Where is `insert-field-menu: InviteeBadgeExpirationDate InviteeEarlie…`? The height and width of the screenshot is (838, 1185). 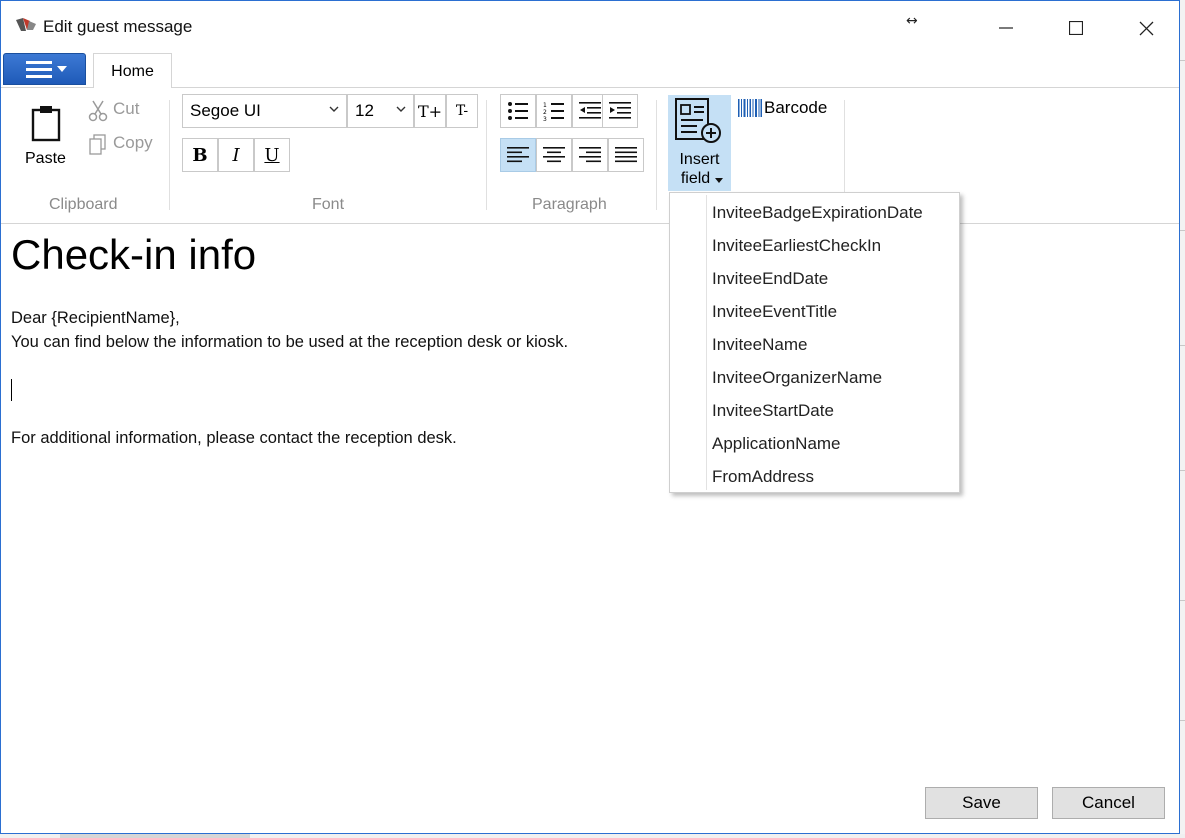
insert-field-menu: InviteeBadgeExpirationDate InviteeEarlie… is located at coordinates (814, 342).